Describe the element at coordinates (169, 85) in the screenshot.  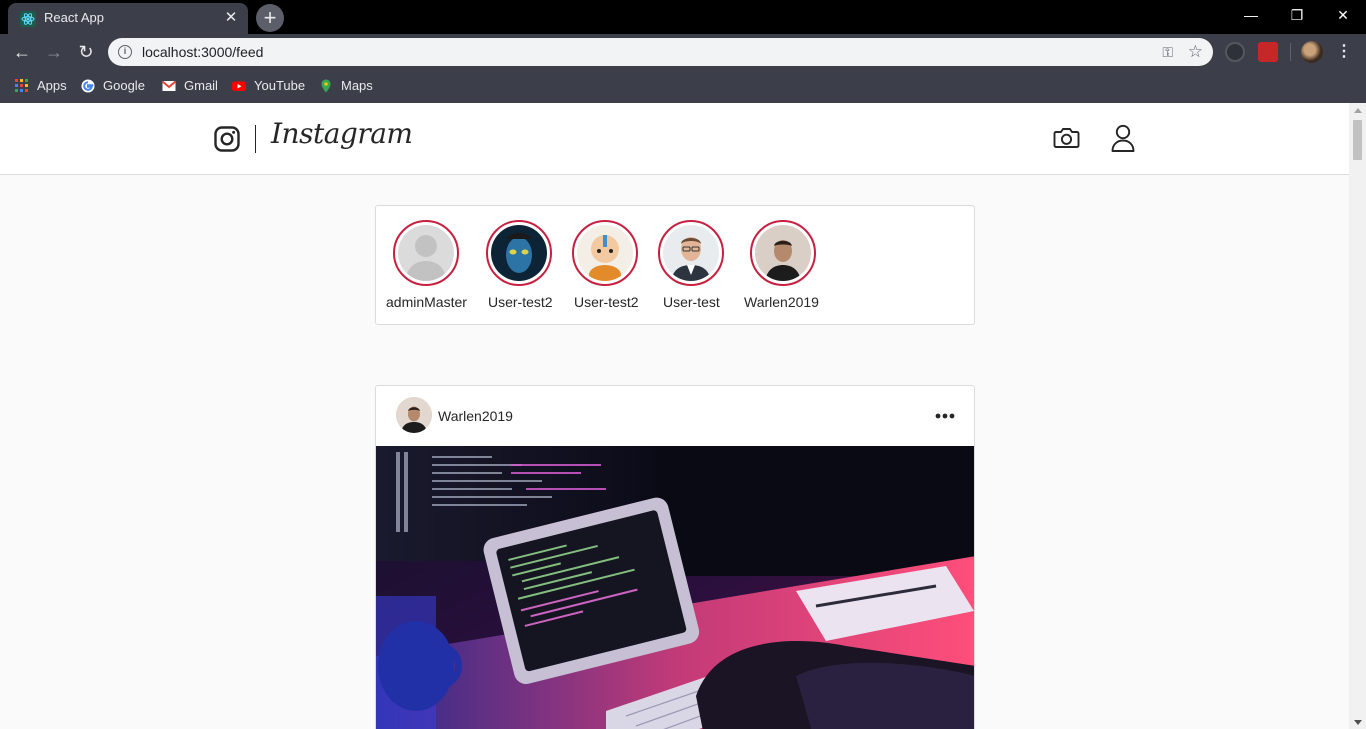
I see `gmail-icon` at that location.